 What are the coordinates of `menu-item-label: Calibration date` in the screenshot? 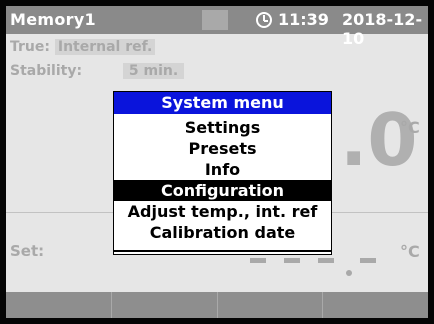 It's located at (222, 232).